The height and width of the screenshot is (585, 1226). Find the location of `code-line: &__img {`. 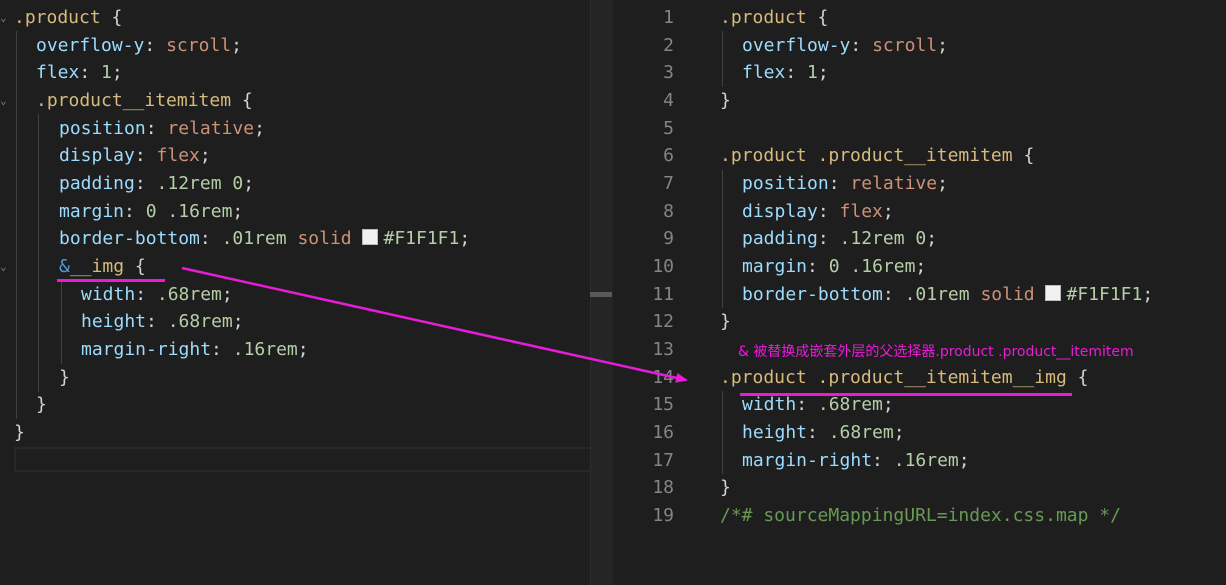

code-line: &__img { is located at coordinates (102, 266).